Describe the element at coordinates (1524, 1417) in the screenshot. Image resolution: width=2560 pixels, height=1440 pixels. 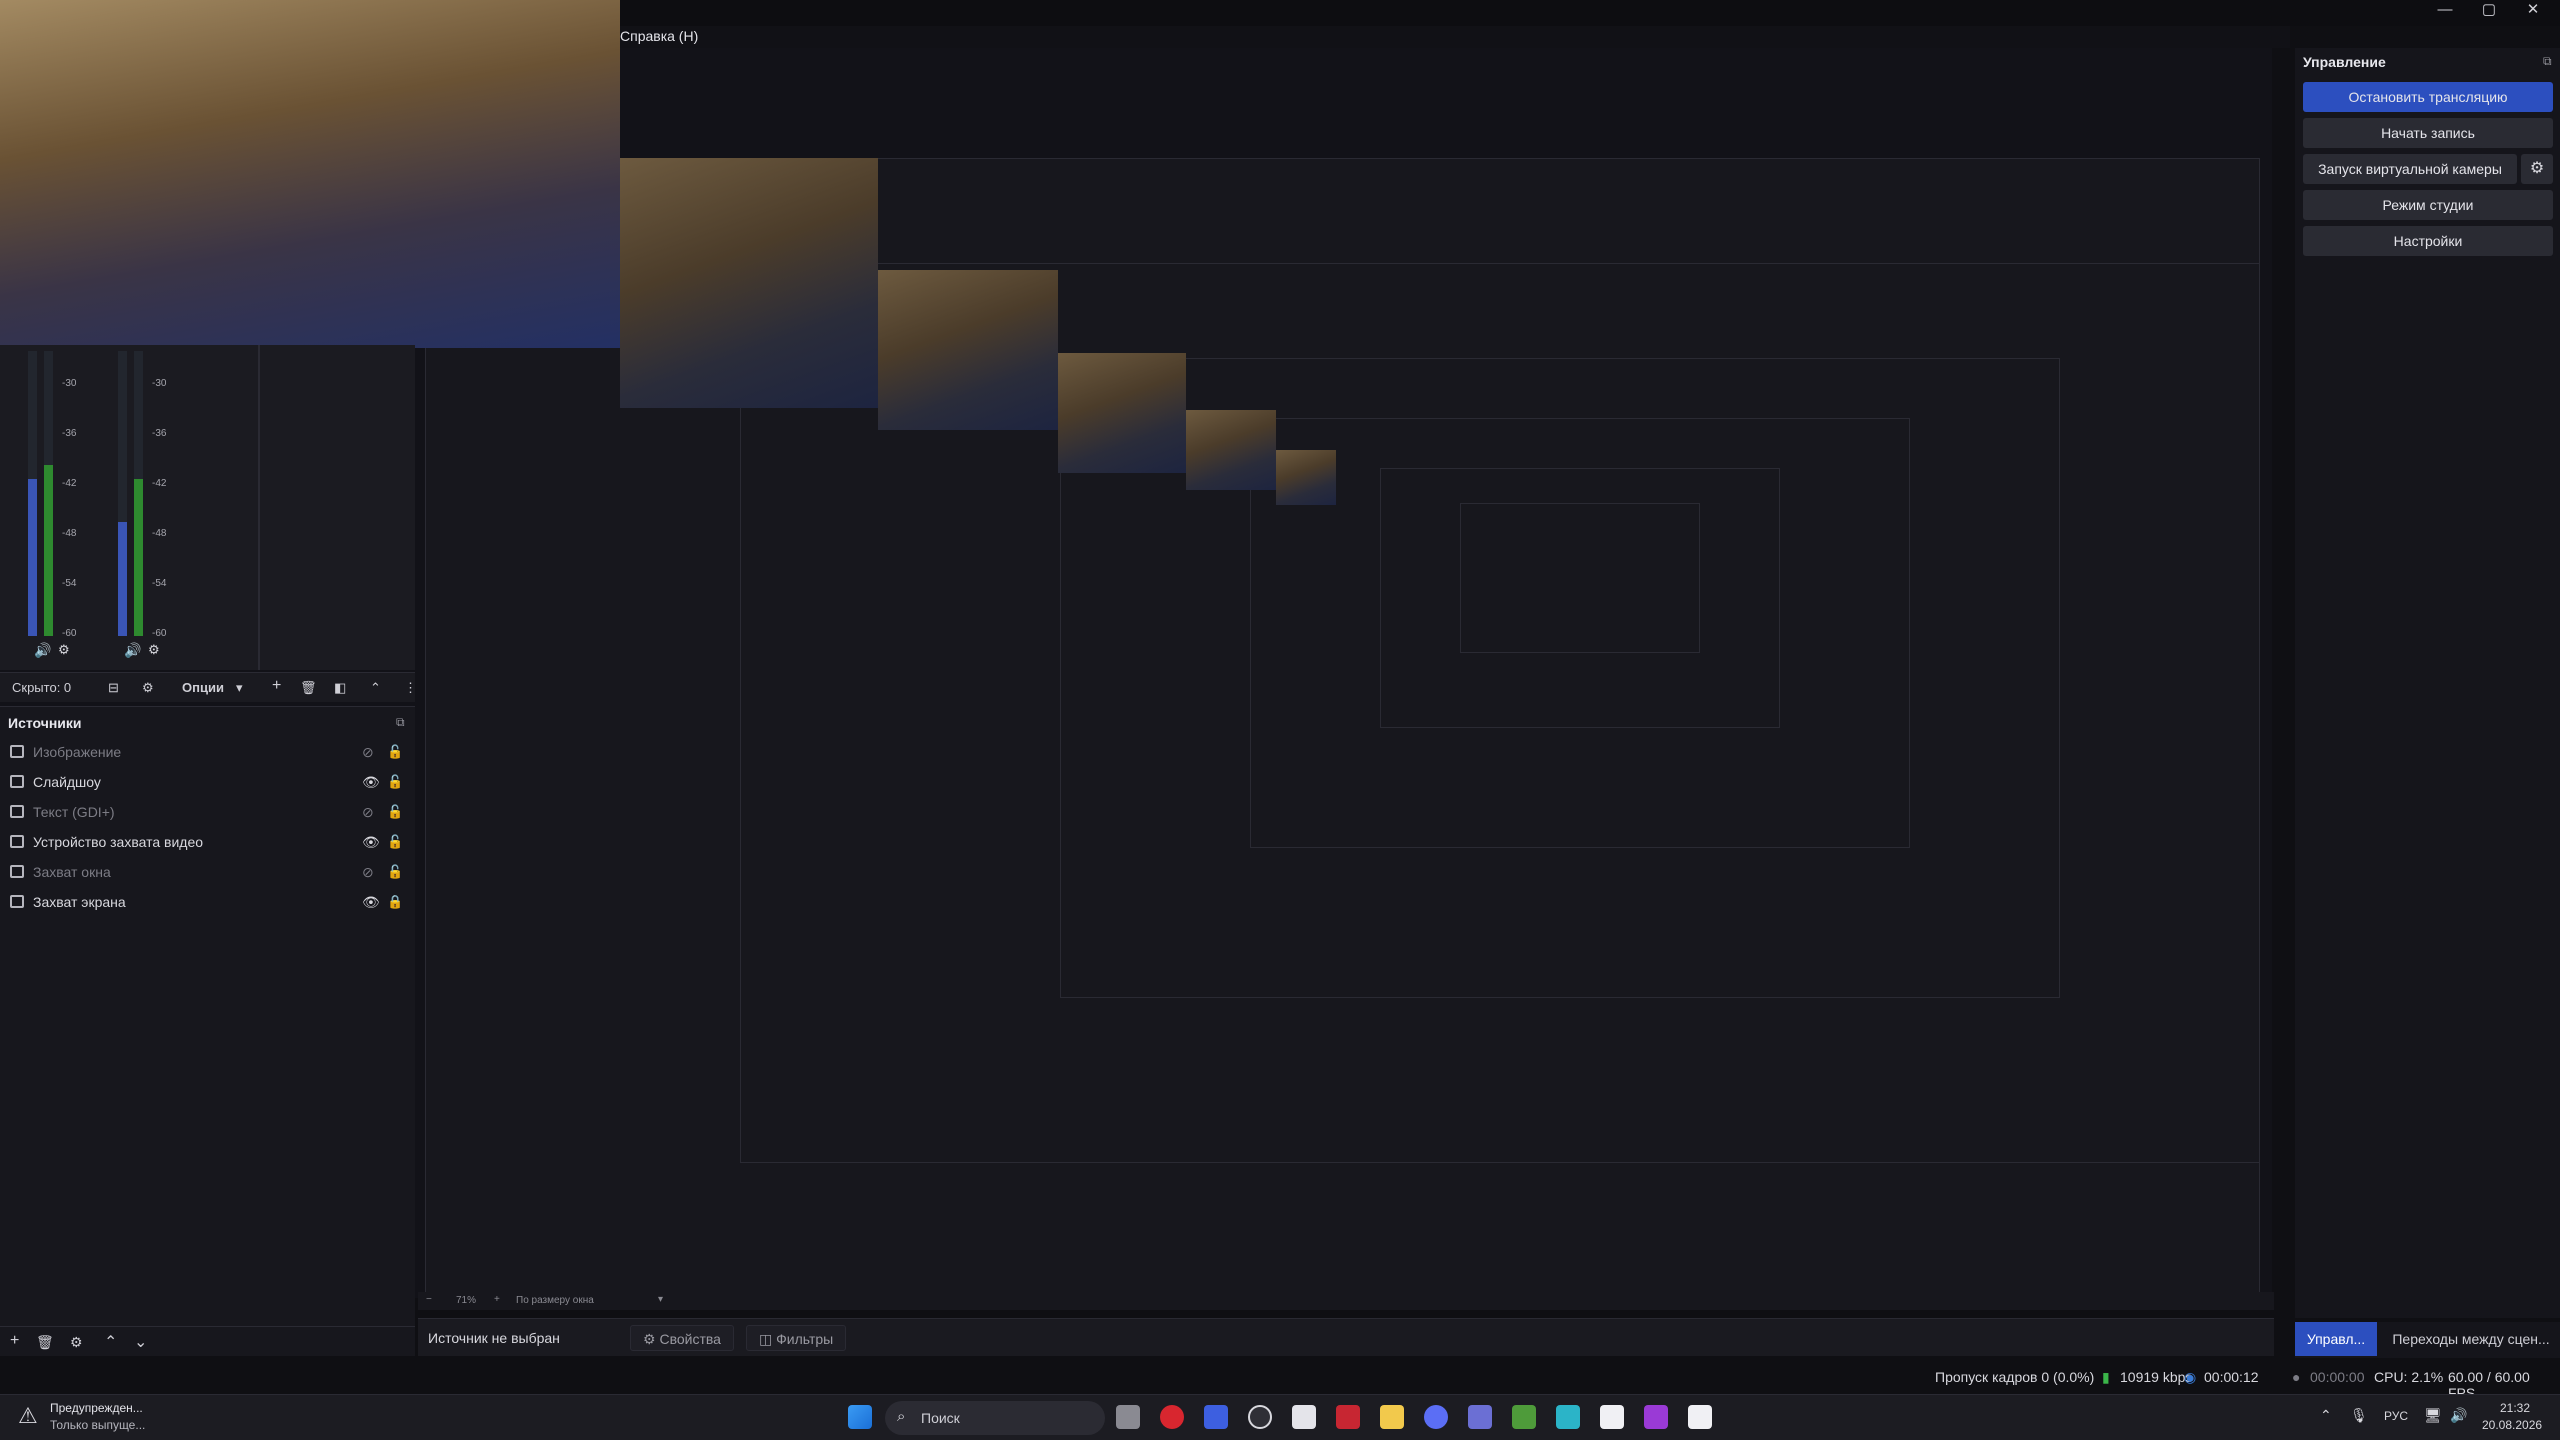
I see `minecraft-icon` at that location.